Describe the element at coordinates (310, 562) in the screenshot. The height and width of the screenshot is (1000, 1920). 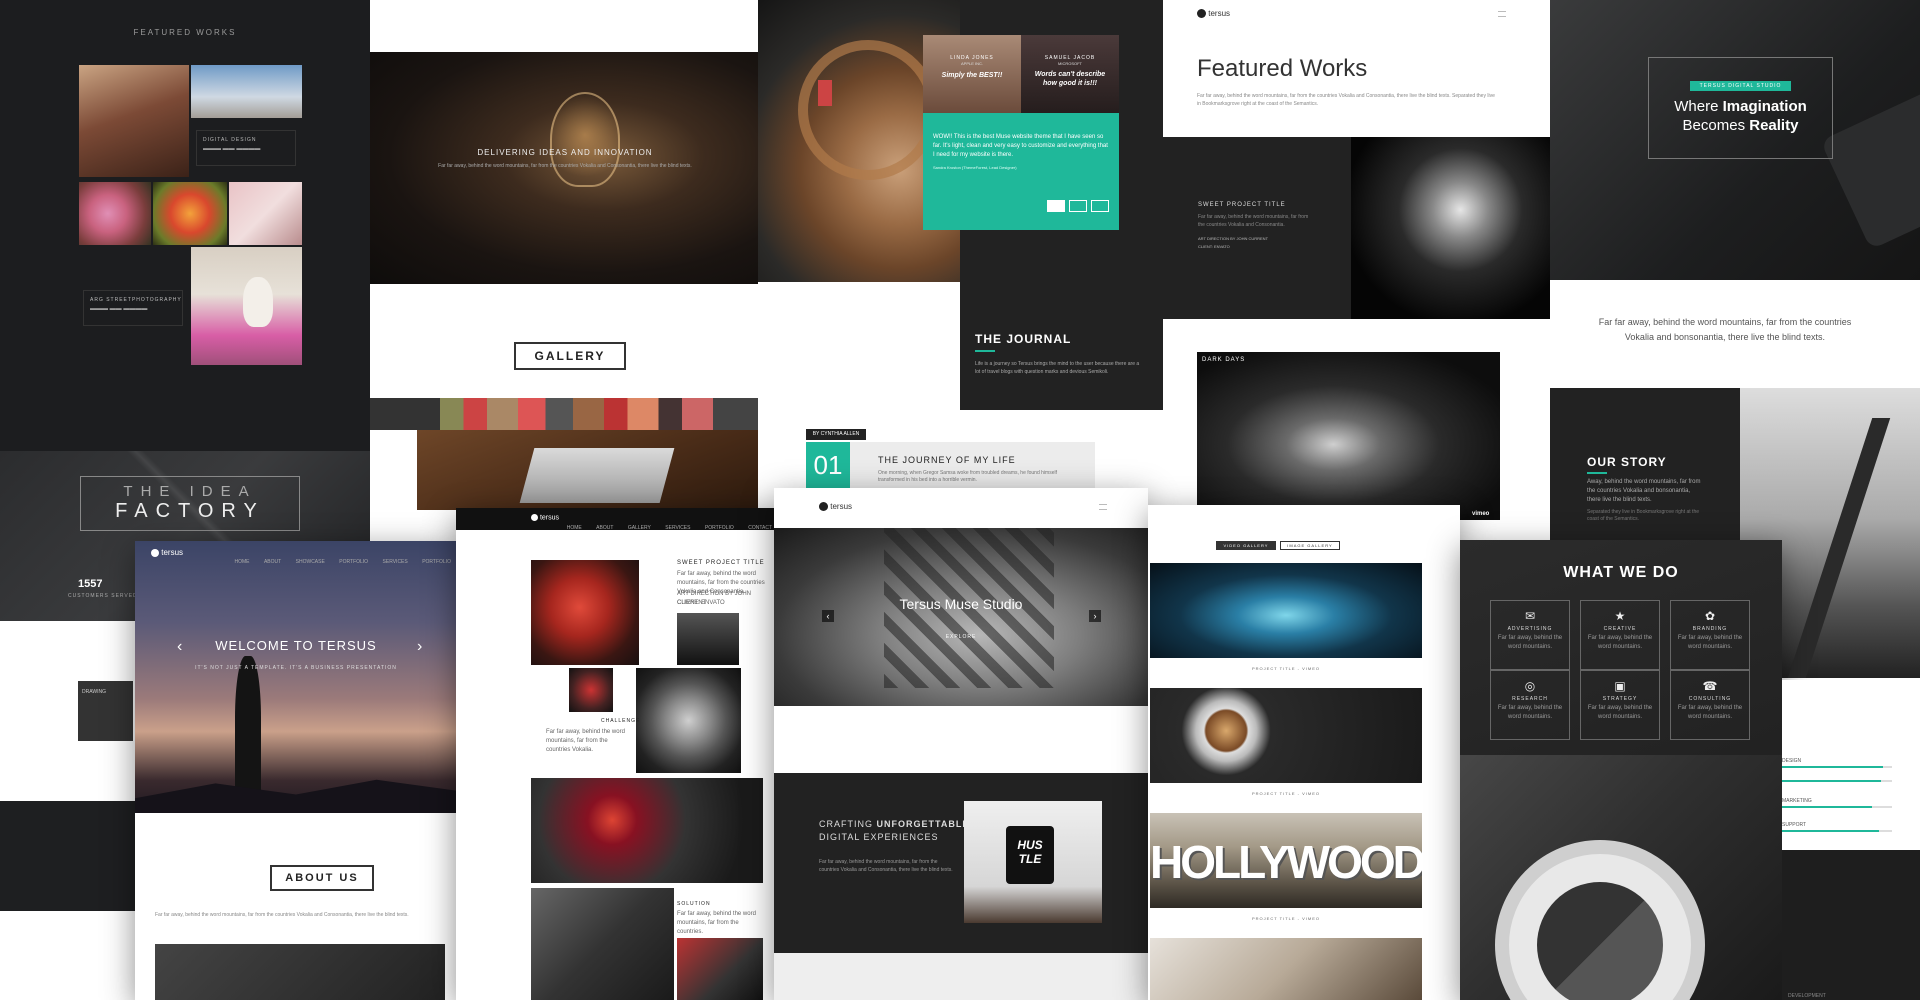
I see `nav-showcase: SHOWCASE` at that location.